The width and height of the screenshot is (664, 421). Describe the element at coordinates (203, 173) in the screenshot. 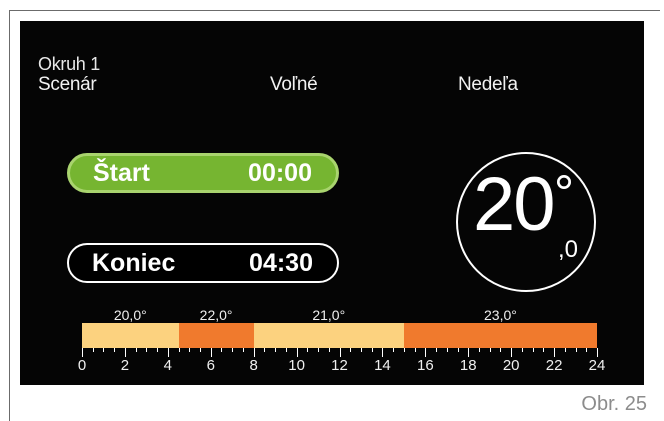

I see `start-time-button: Štart 00:00` at that location.